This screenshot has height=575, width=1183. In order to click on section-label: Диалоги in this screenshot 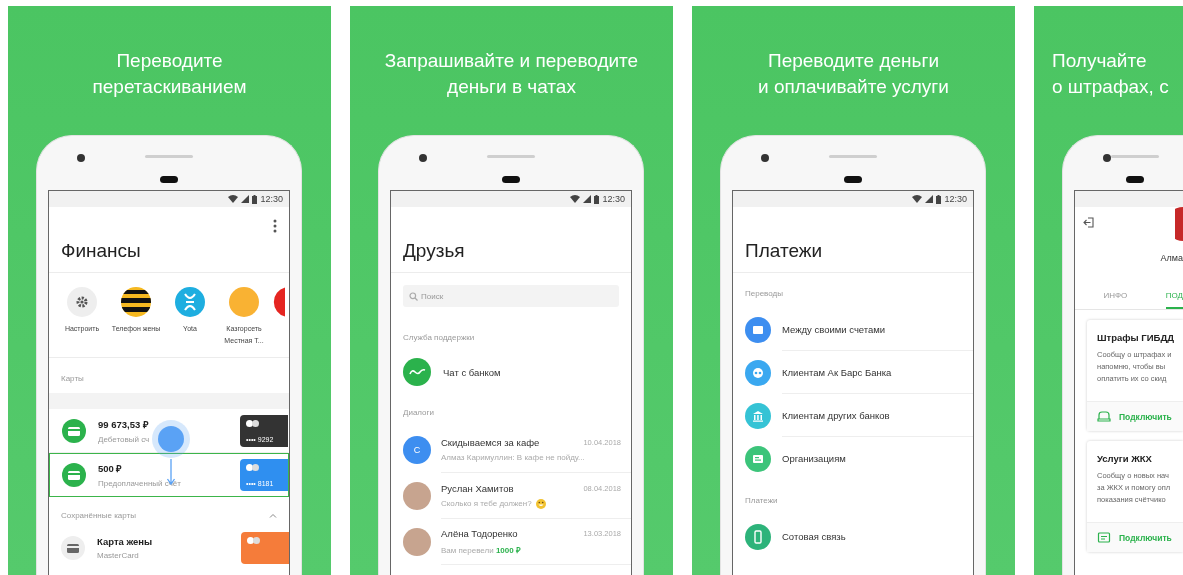, I will do `click(418, 413)`.